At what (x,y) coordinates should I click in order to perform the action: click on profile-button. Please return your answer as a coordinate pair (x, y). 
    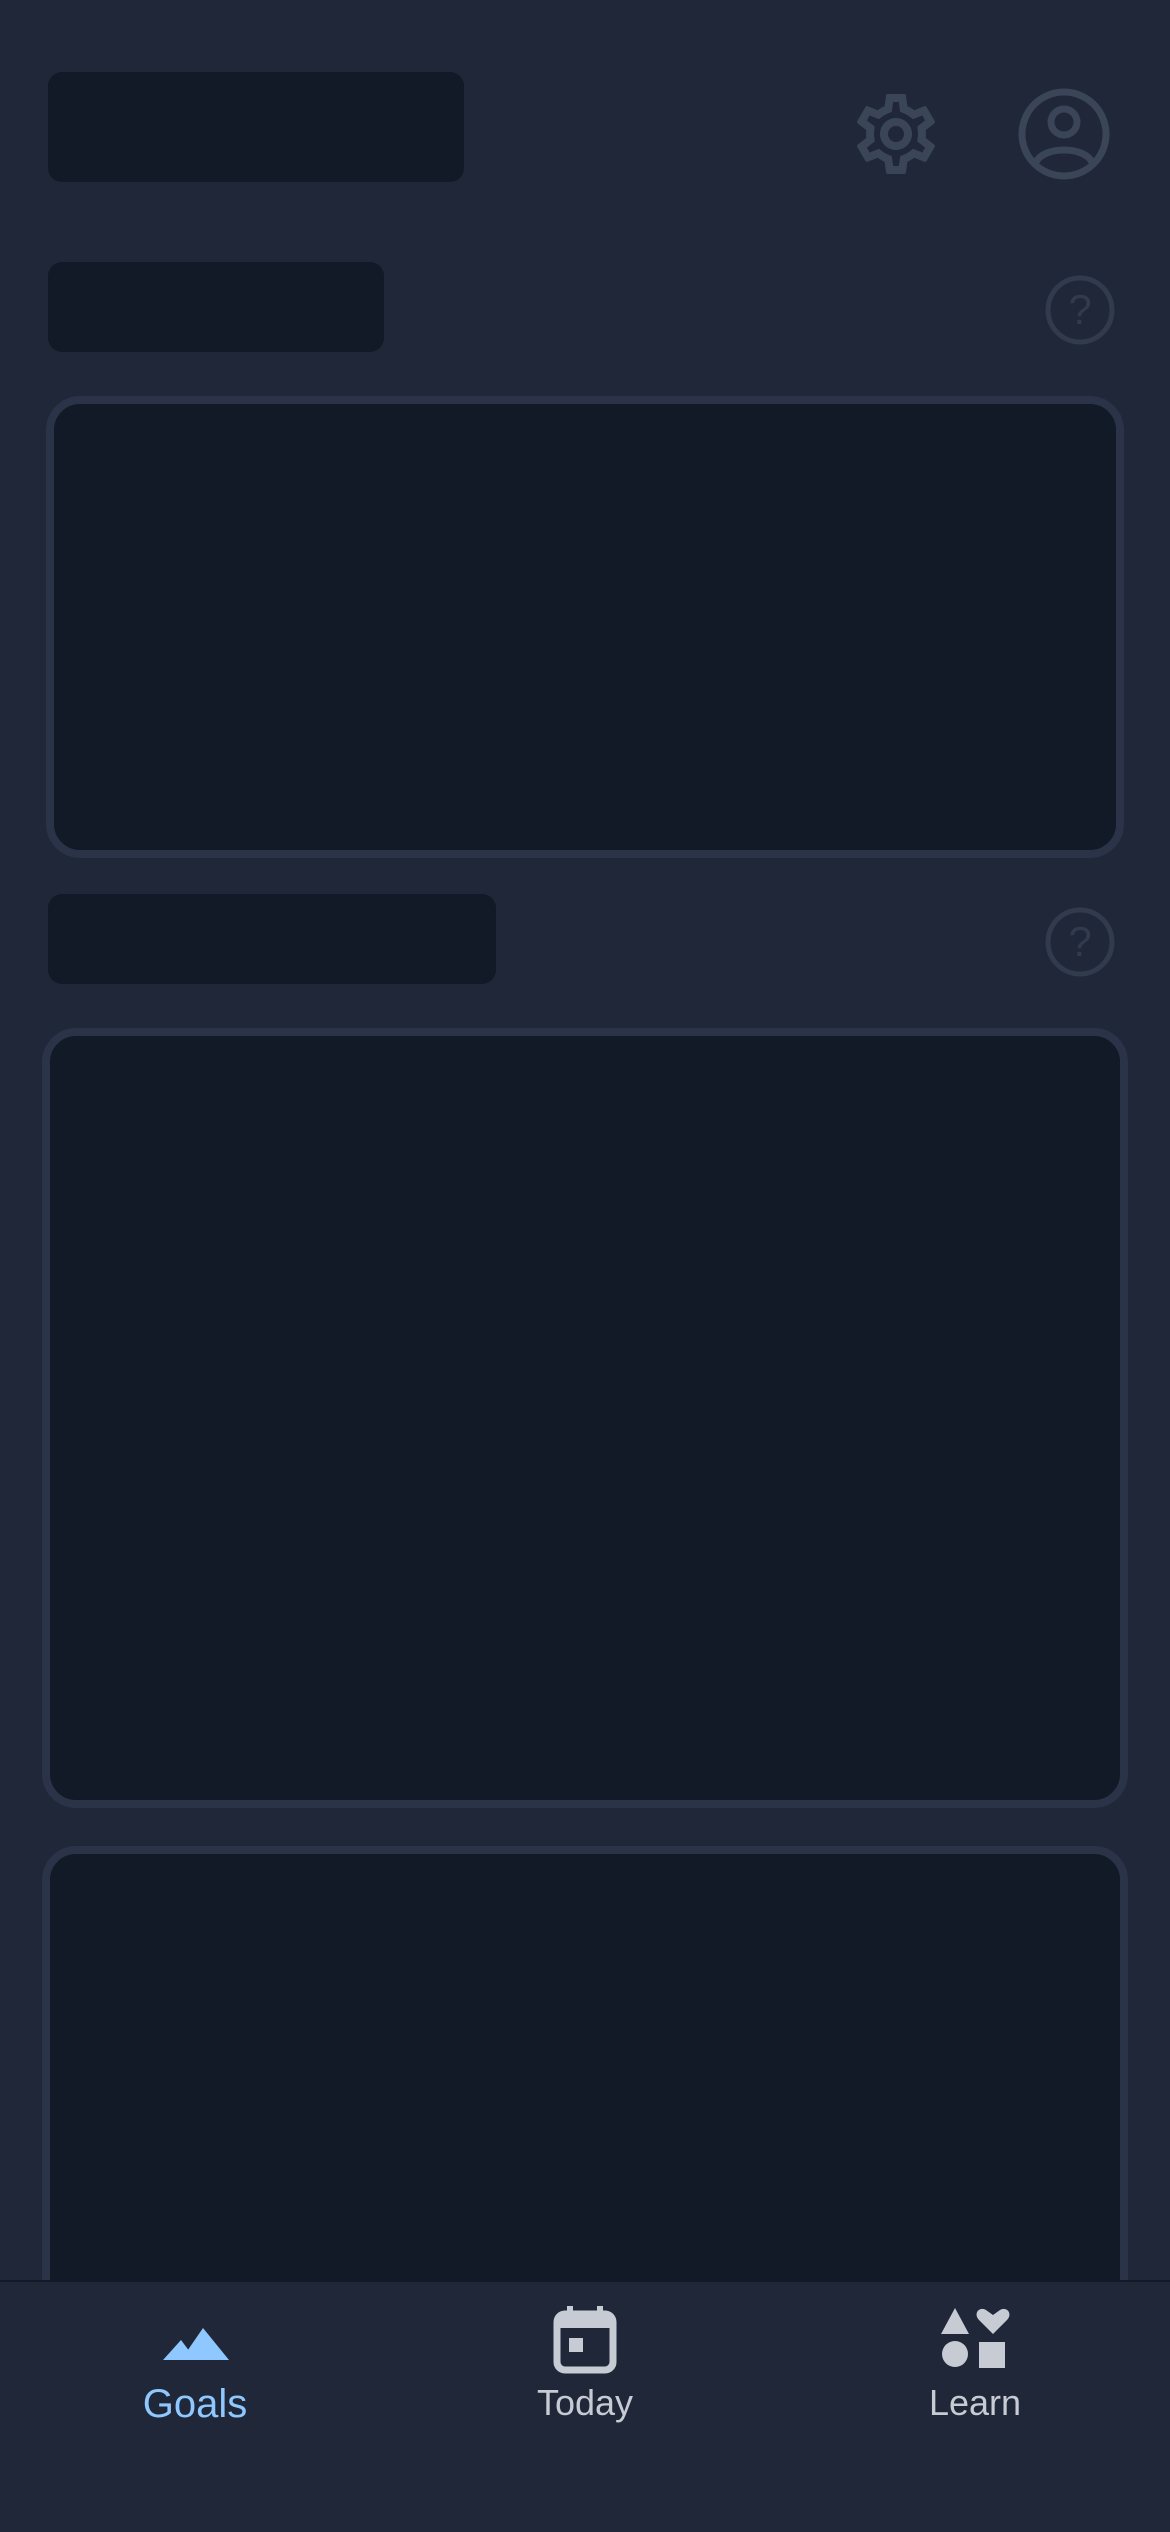
    Looking at the image, I should click on (1064, 134).